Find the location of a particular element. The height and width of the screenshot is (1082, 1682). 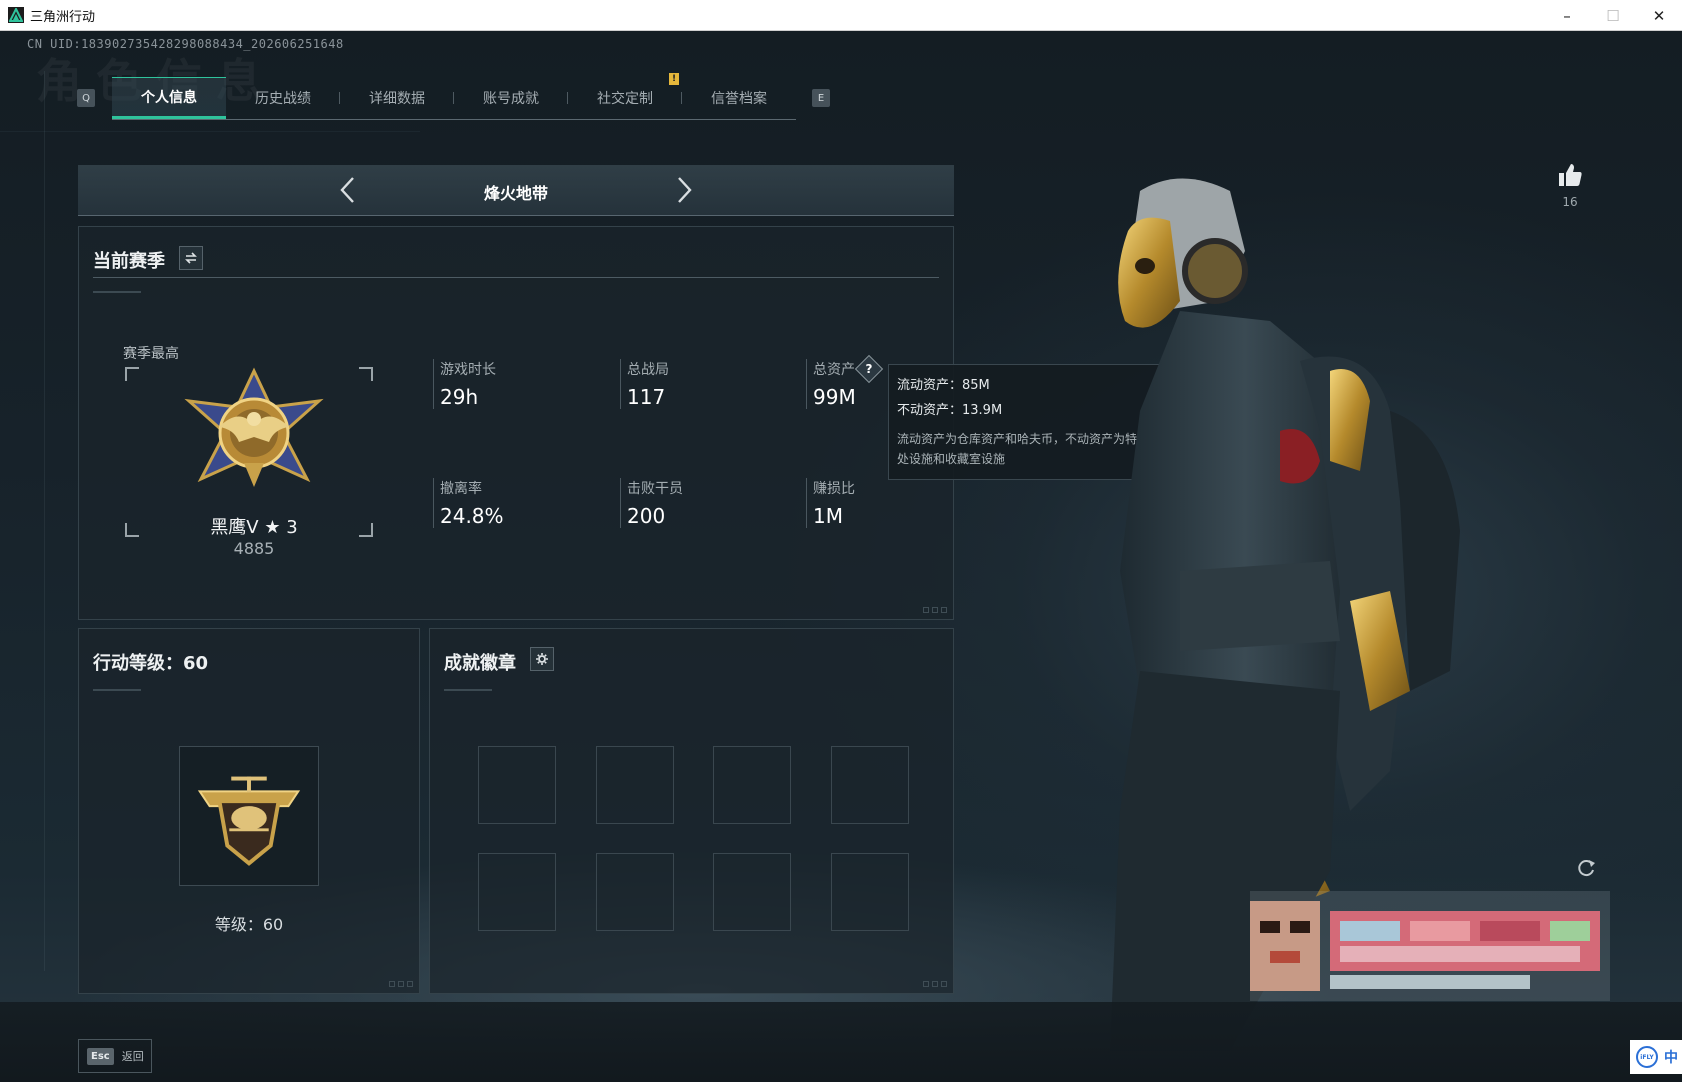

back-label: 返回 is located at coordinates (132, 1056).